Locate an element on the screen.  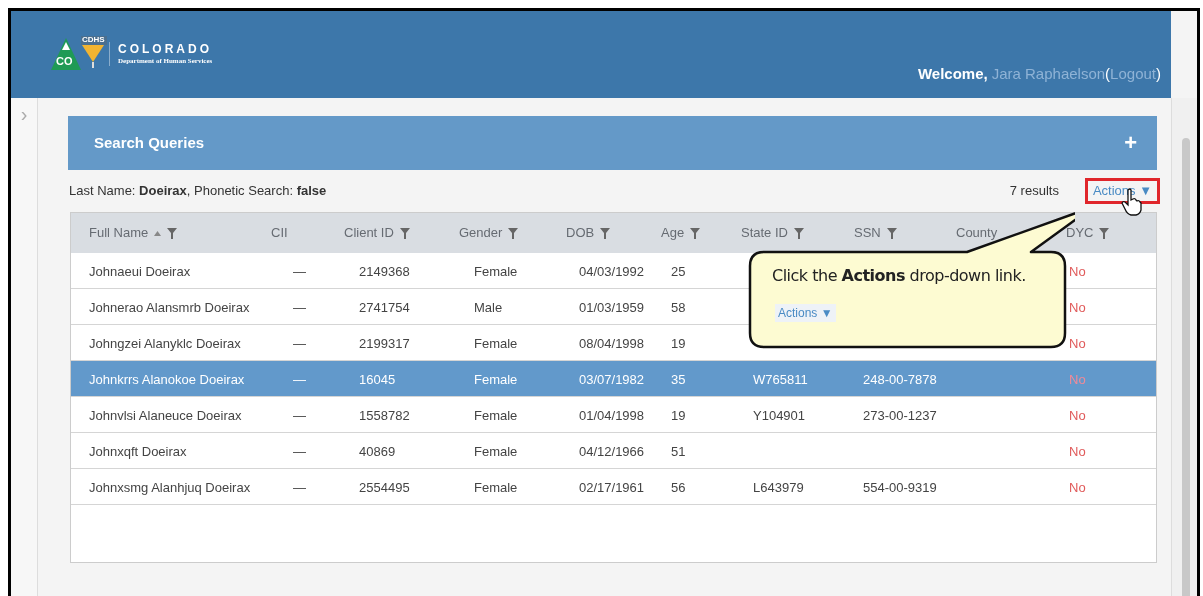
sidebar-toggle: › is located at coordinates (24, 114).